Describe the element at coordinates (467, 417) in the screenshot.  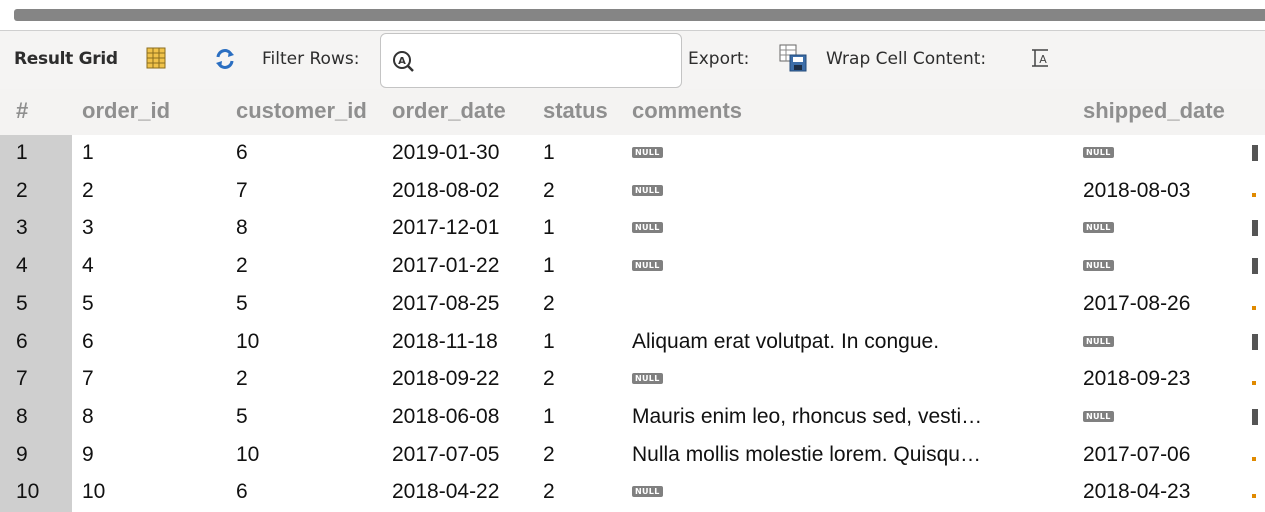
I see `order-date-cell: 2018-06-08` at that location.